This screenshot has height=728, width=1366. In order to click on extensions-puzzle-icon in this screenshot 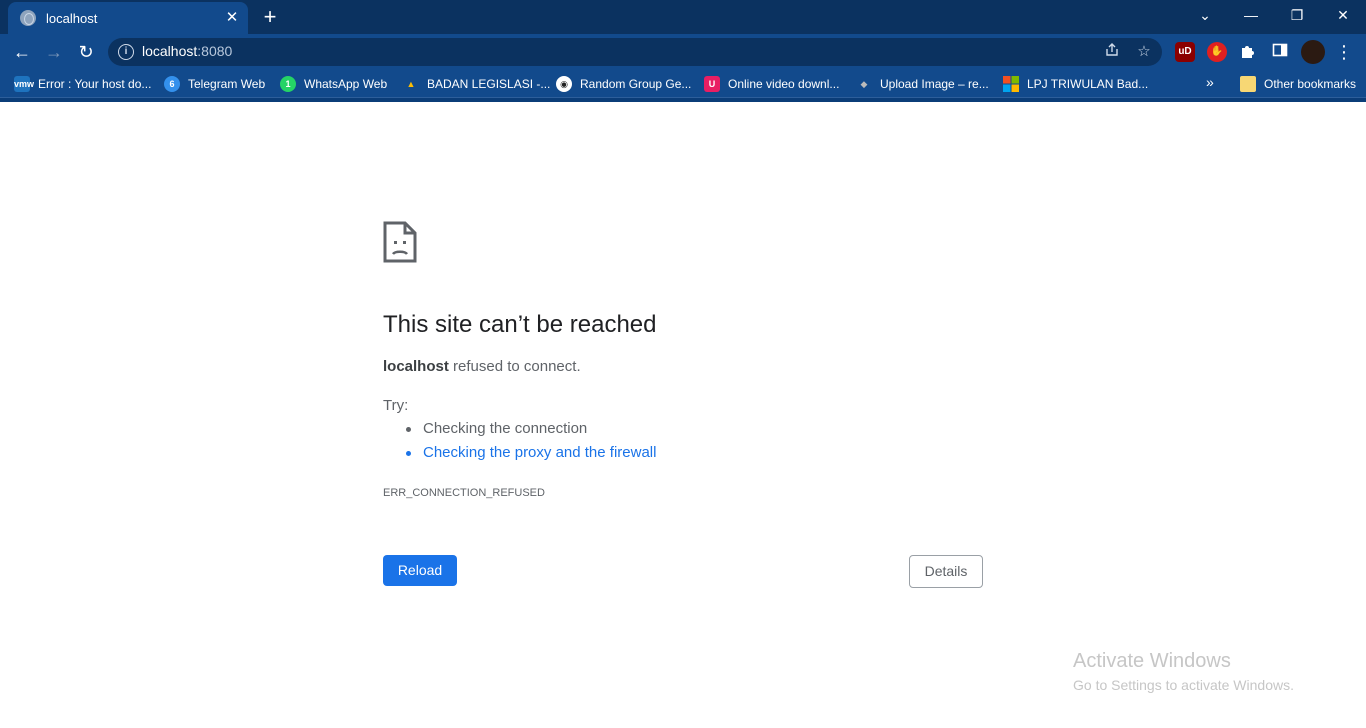, I will do `click(1248, 52)`.